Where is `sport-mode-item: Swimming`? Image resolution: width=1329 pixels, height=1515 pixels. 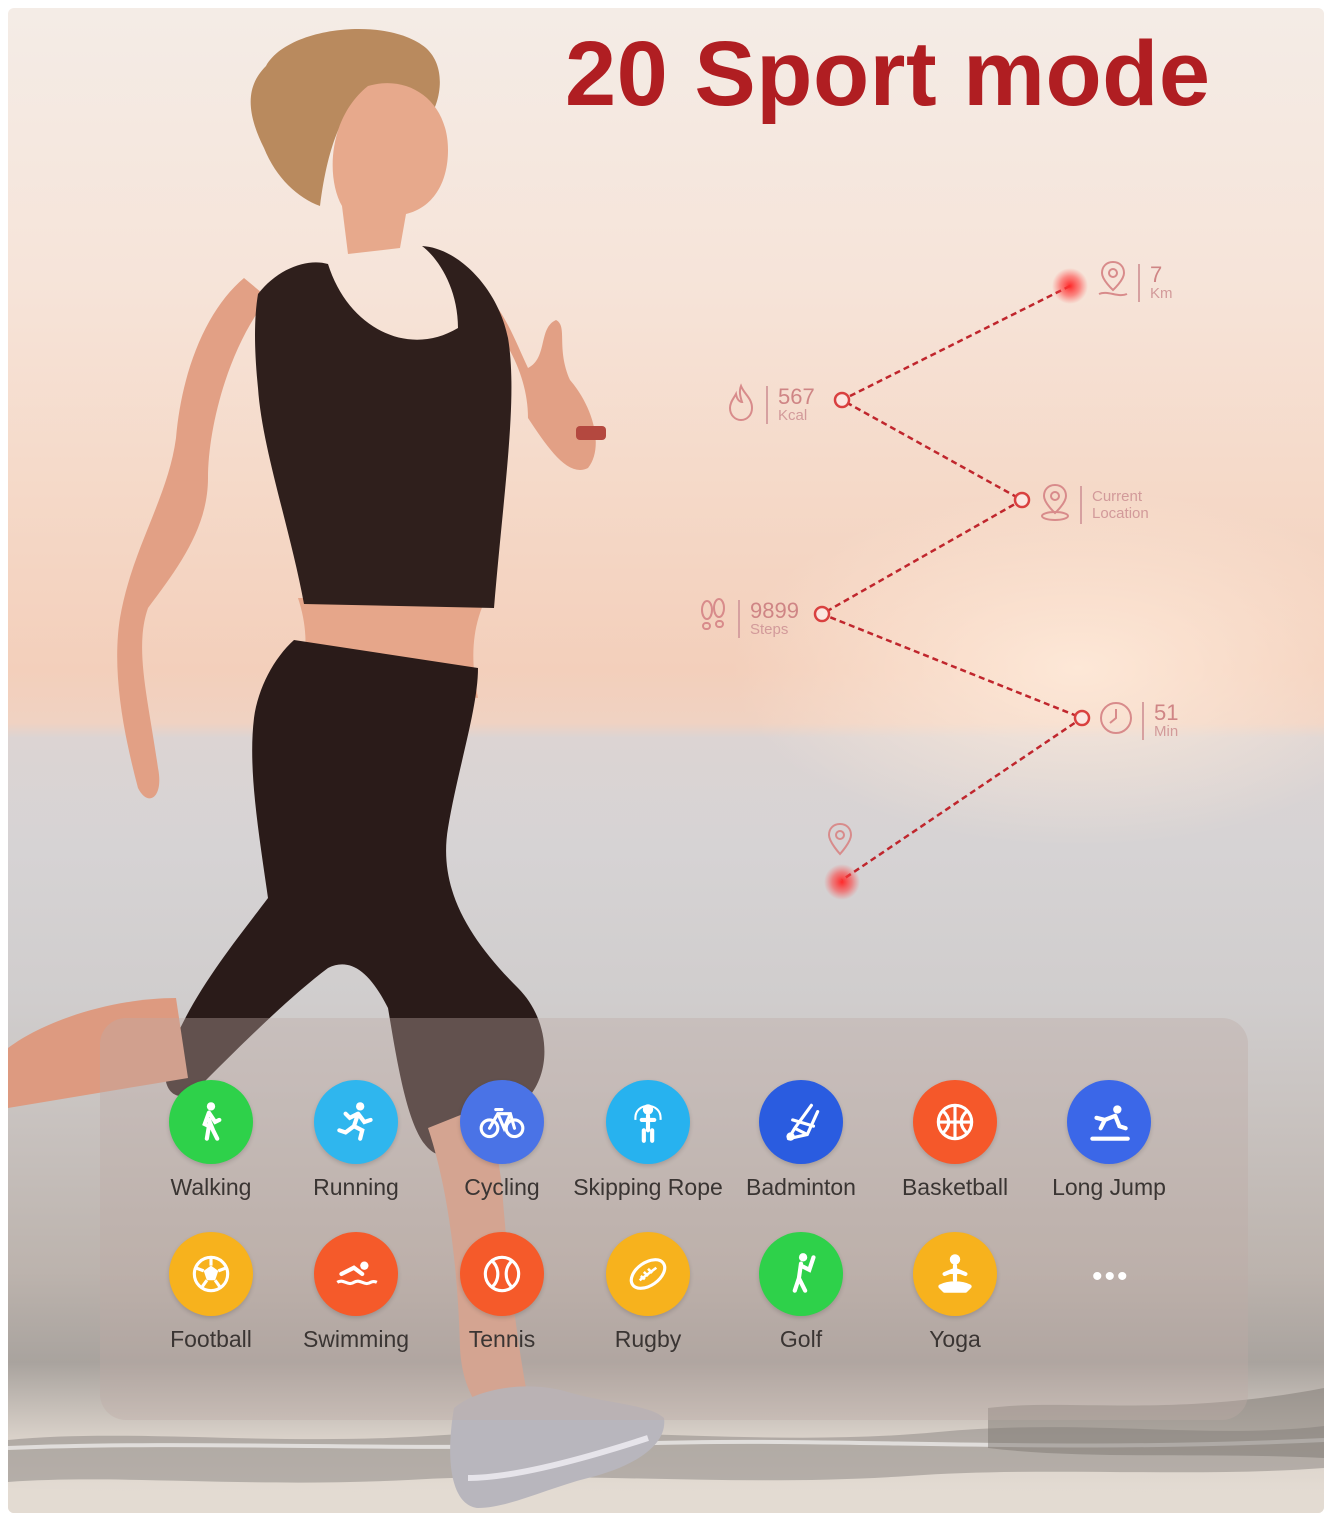
sport-mode-item: Swimming is located at coordinates (356, 1292).